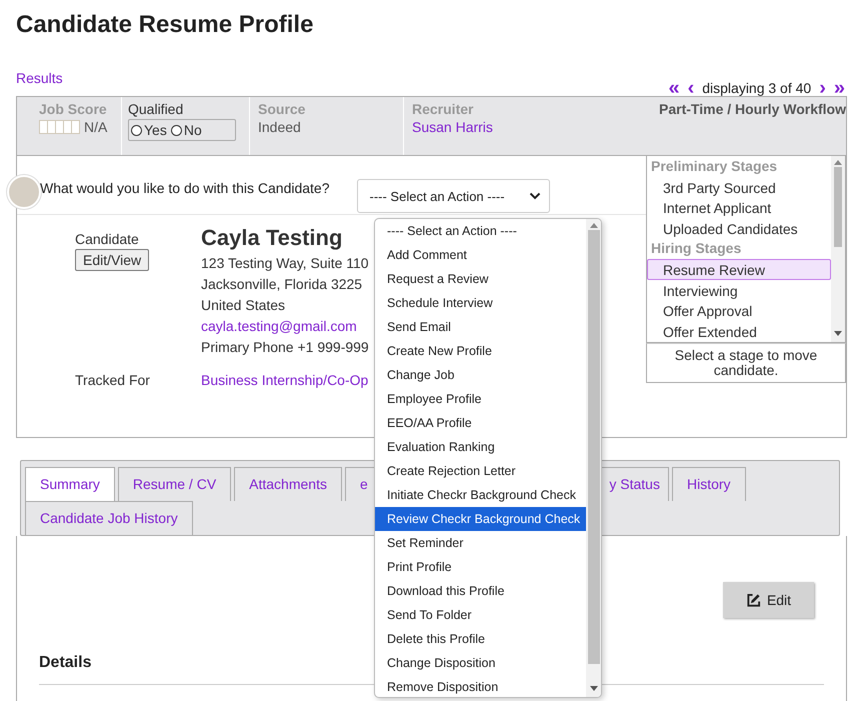 The height and width of the screenshot is (701, 859). What do you see at coordinates (185, 188) in the screenshot?
I see `action-question: What would you like to do with this Candidate?` at bounding box center [185, 188].